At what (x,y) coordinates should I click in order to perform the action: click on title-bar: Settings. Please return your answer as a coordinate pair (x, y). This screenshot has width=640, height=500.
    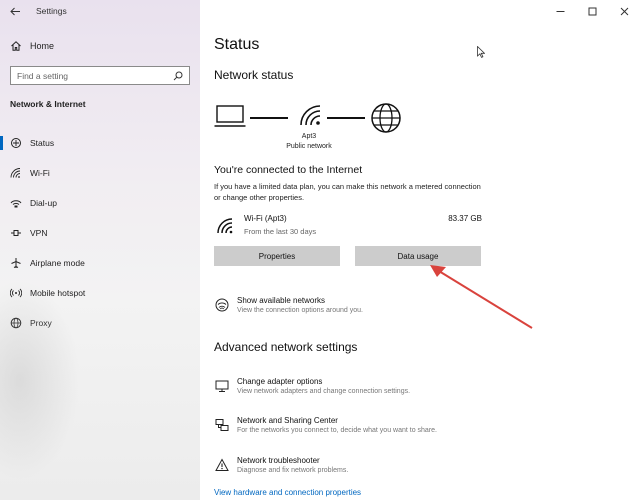
    Looking at the image, I should click on (100, 11).